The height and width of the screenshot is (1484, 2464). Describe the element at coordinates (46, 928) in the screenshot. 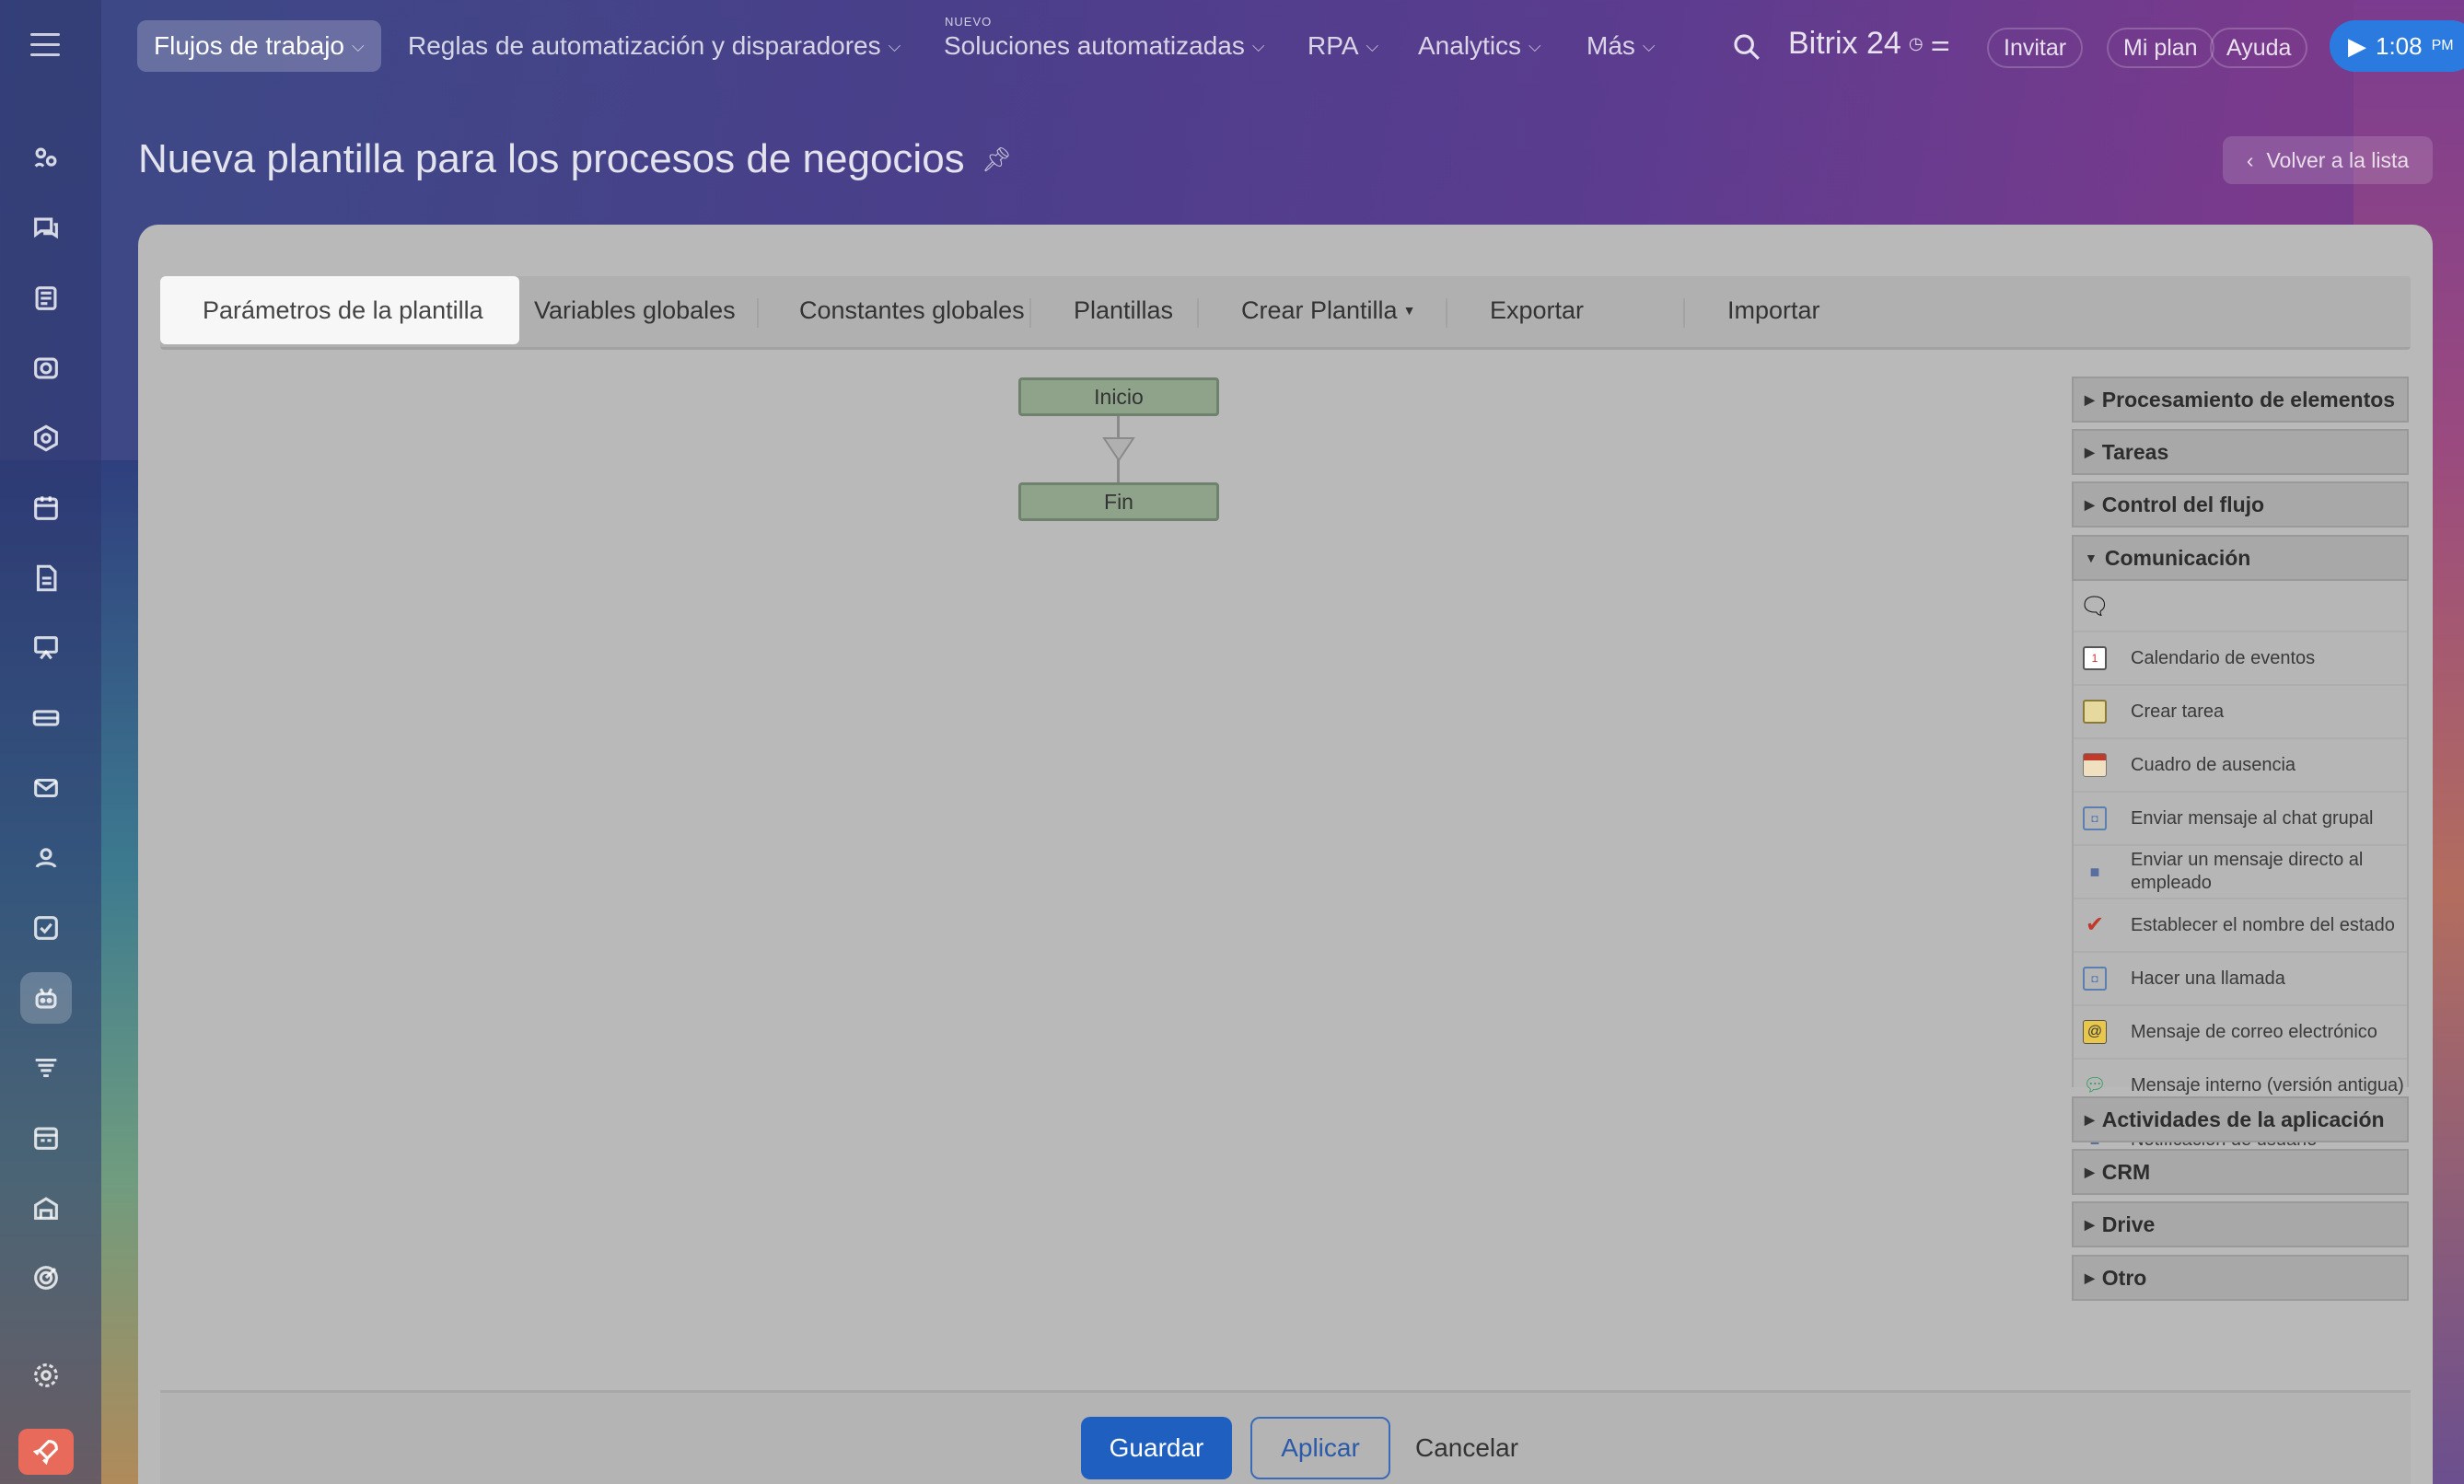

I see `tasks-icon` at that location.